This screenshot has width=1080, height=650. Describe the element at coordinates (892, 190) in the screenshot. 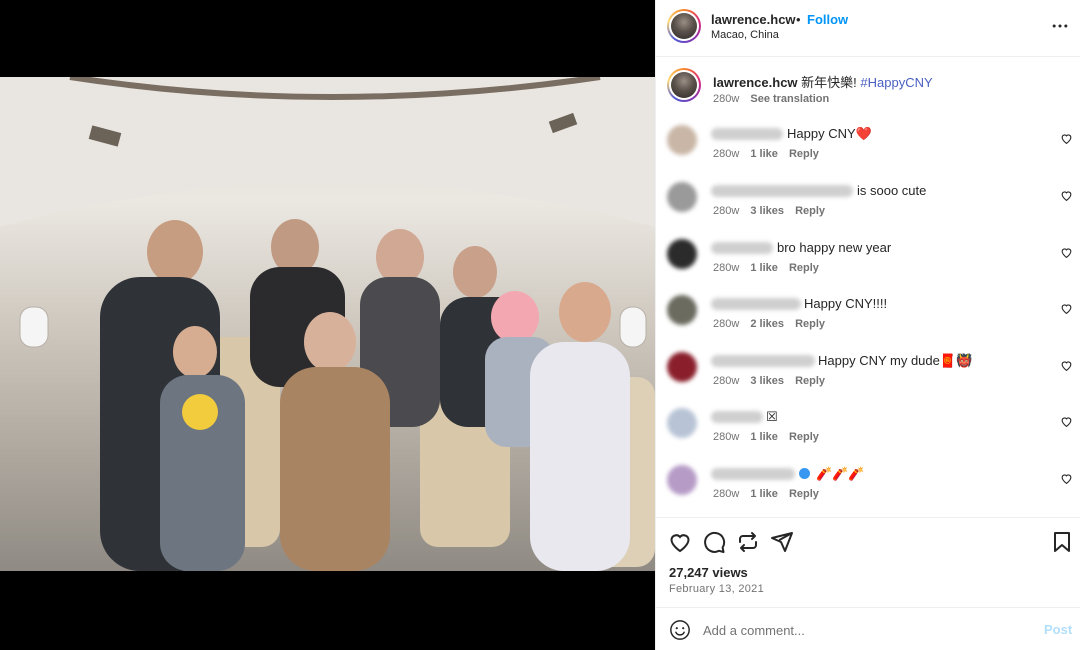

I see `comment-text: is sooo cute` at that location.